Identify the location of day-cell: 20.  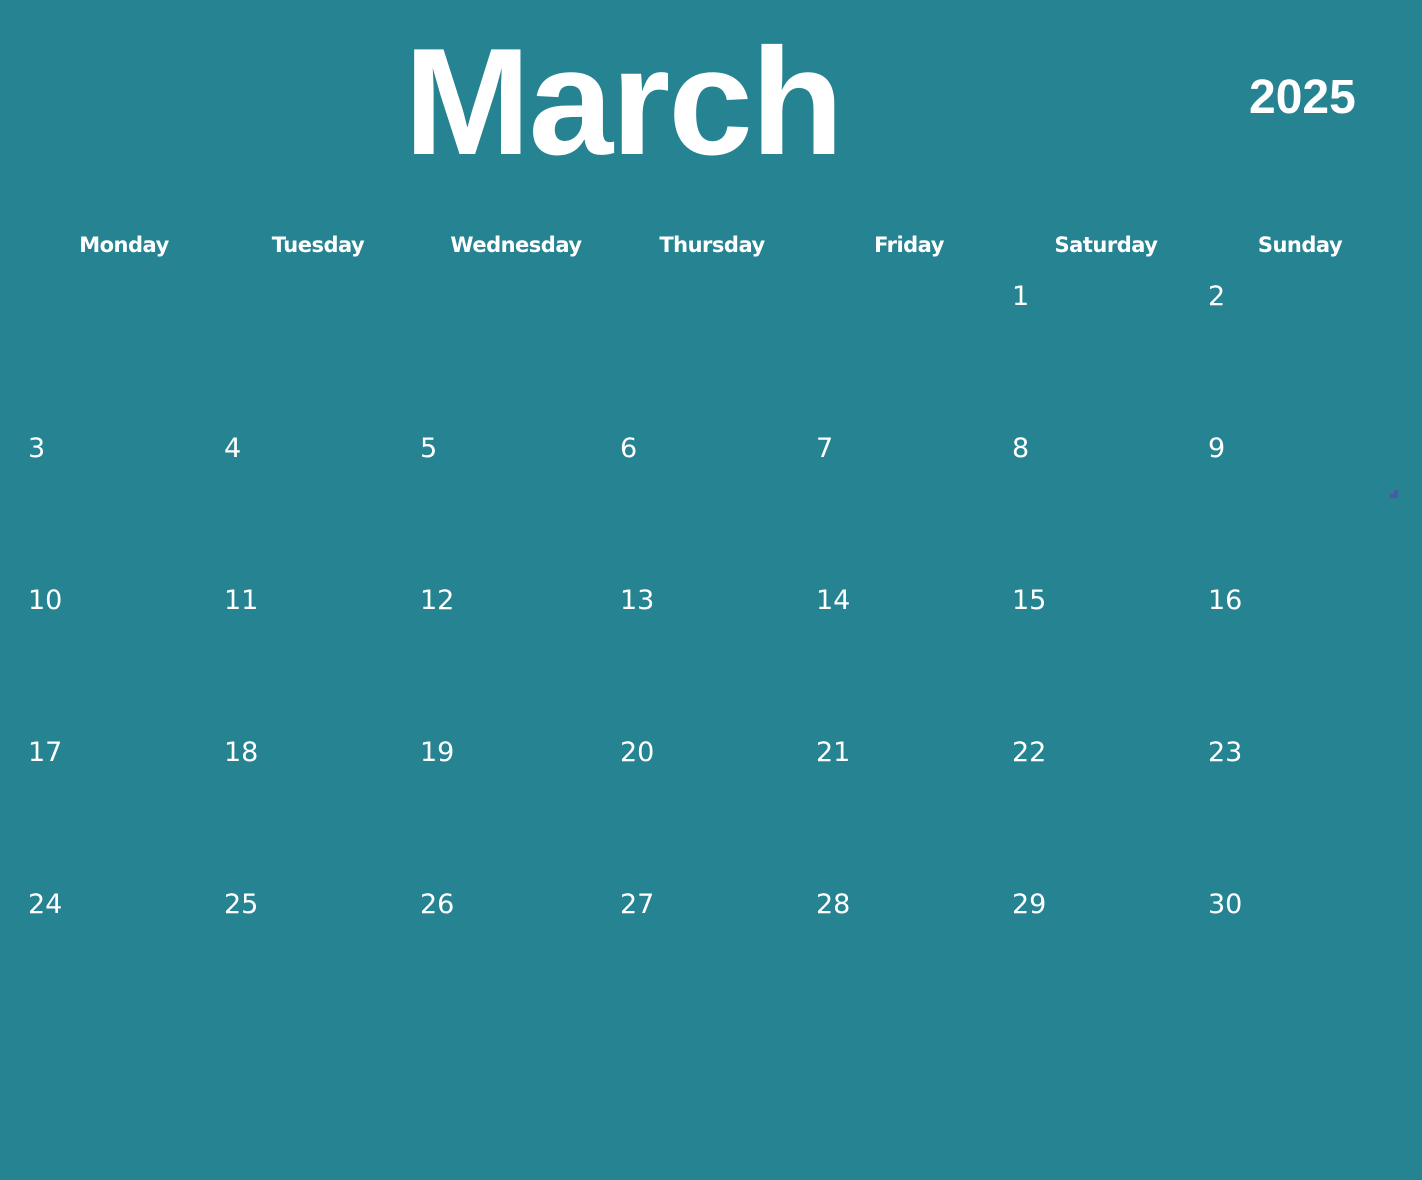
(637, 753).